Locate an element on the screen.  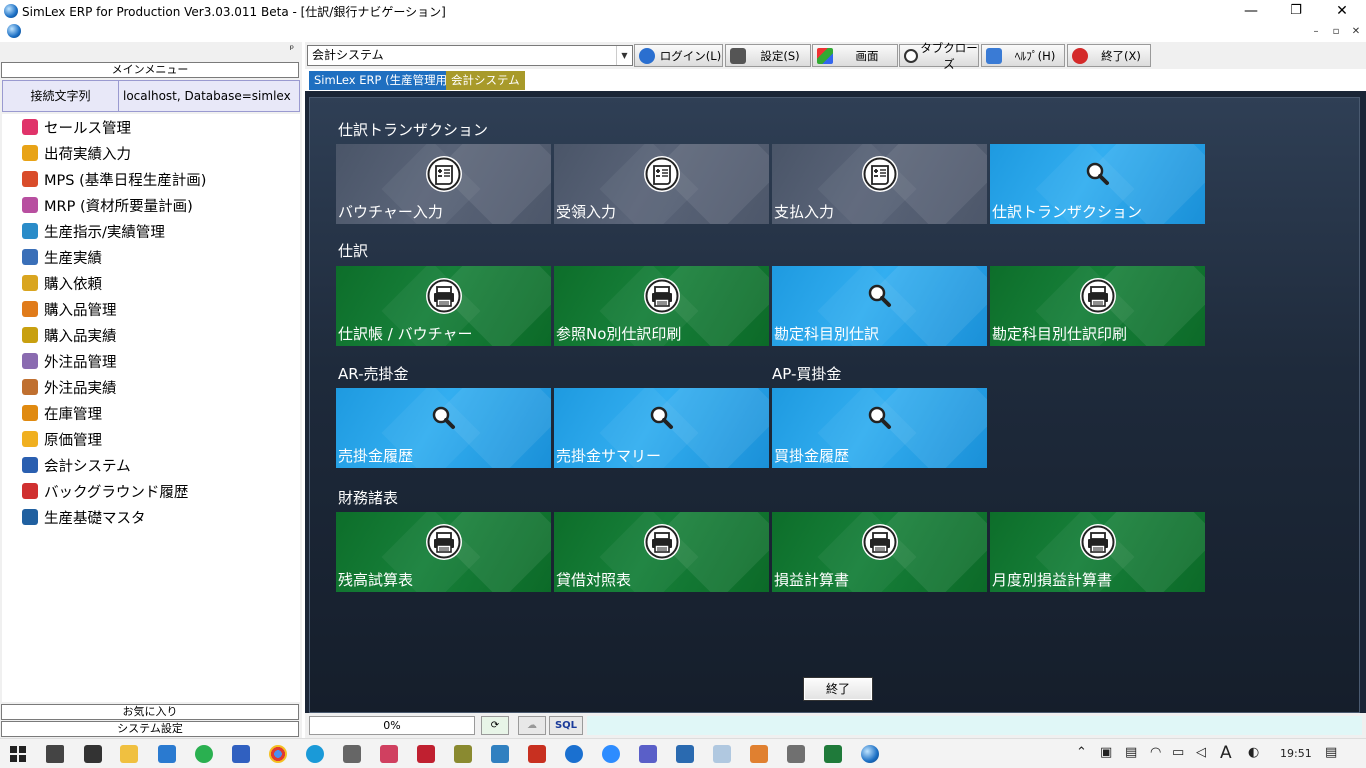
menu-item: 生産基礎マスタ is located at coordinates (84, 517).